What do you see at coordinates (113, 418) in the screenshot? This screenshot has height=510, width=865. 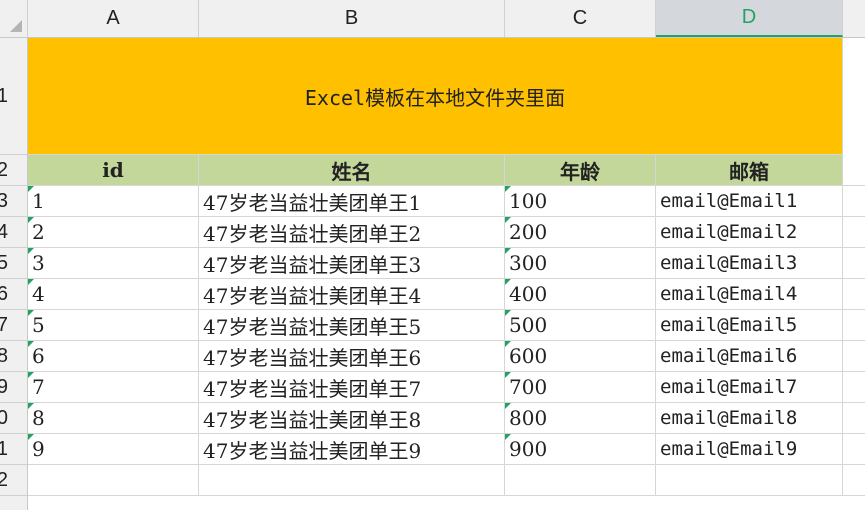 I see `id-cell: 8` at bounding box center [113, 418].